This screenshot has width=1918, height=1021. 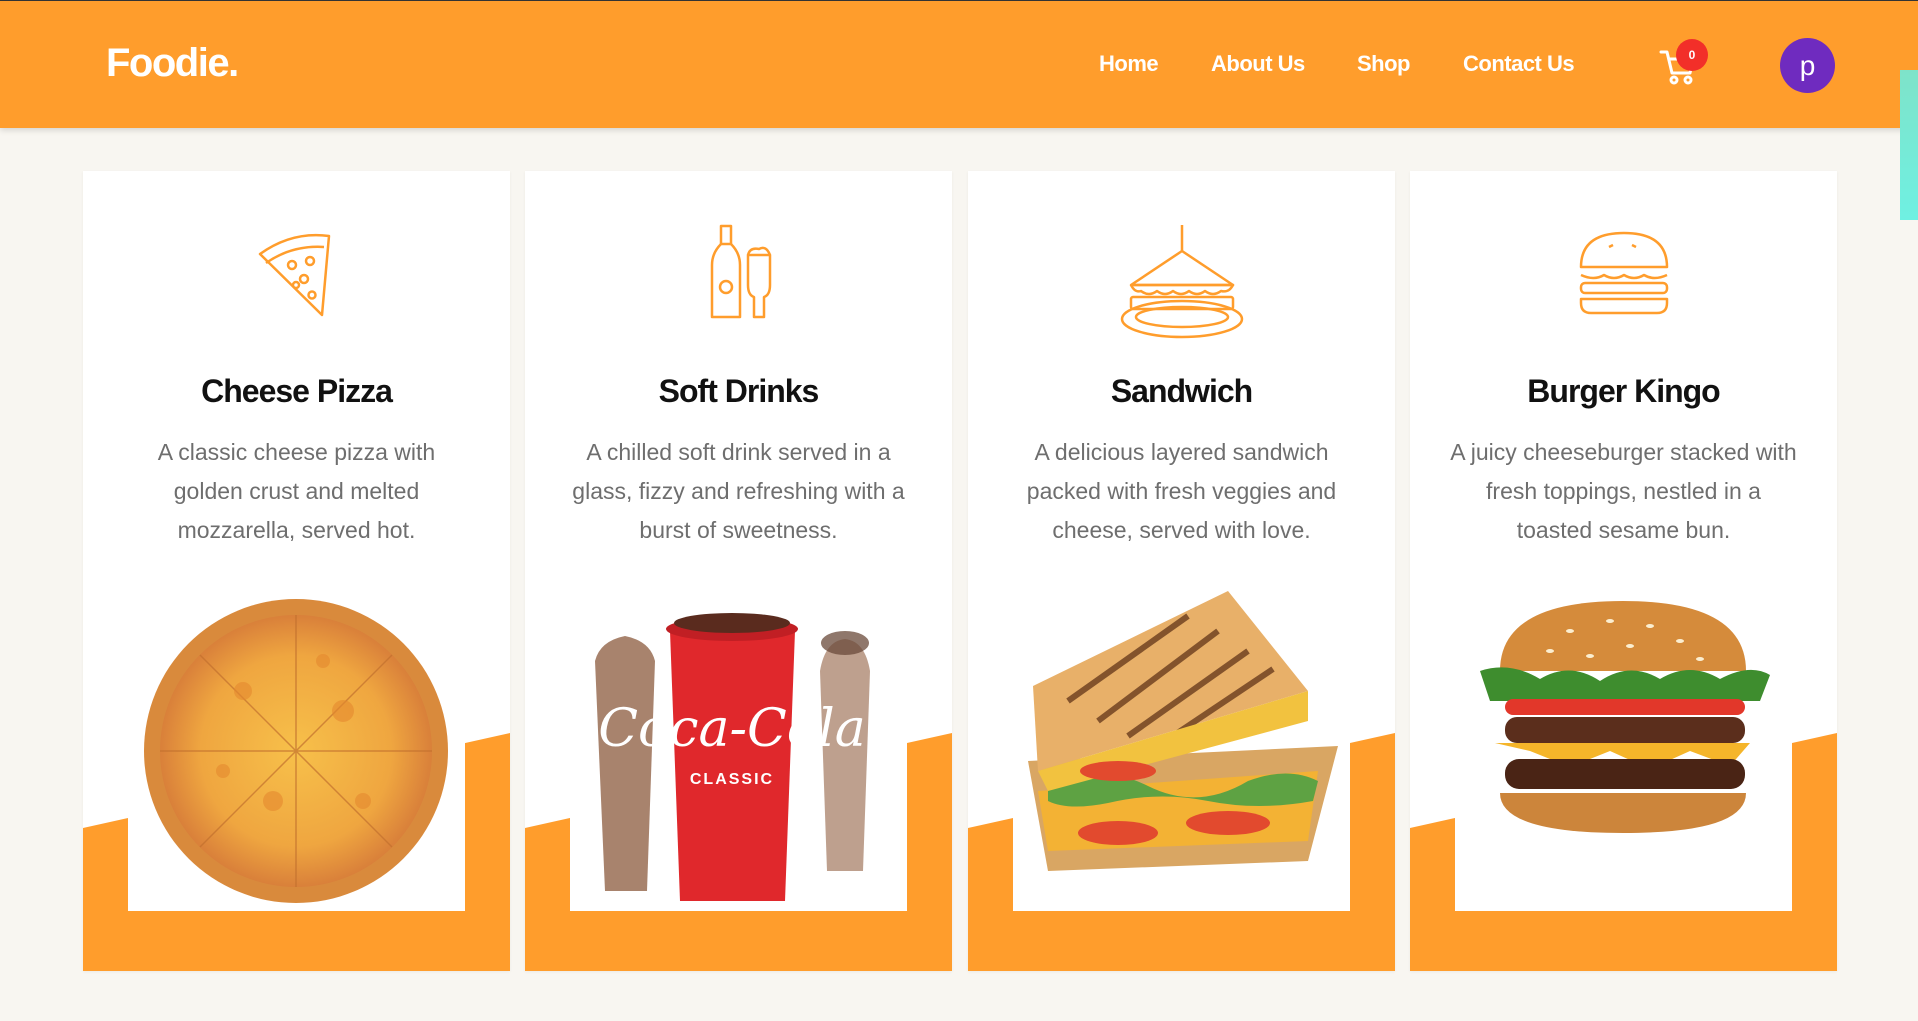 I want to click on brand-logo: Foodie., so click(x=172, y=63).